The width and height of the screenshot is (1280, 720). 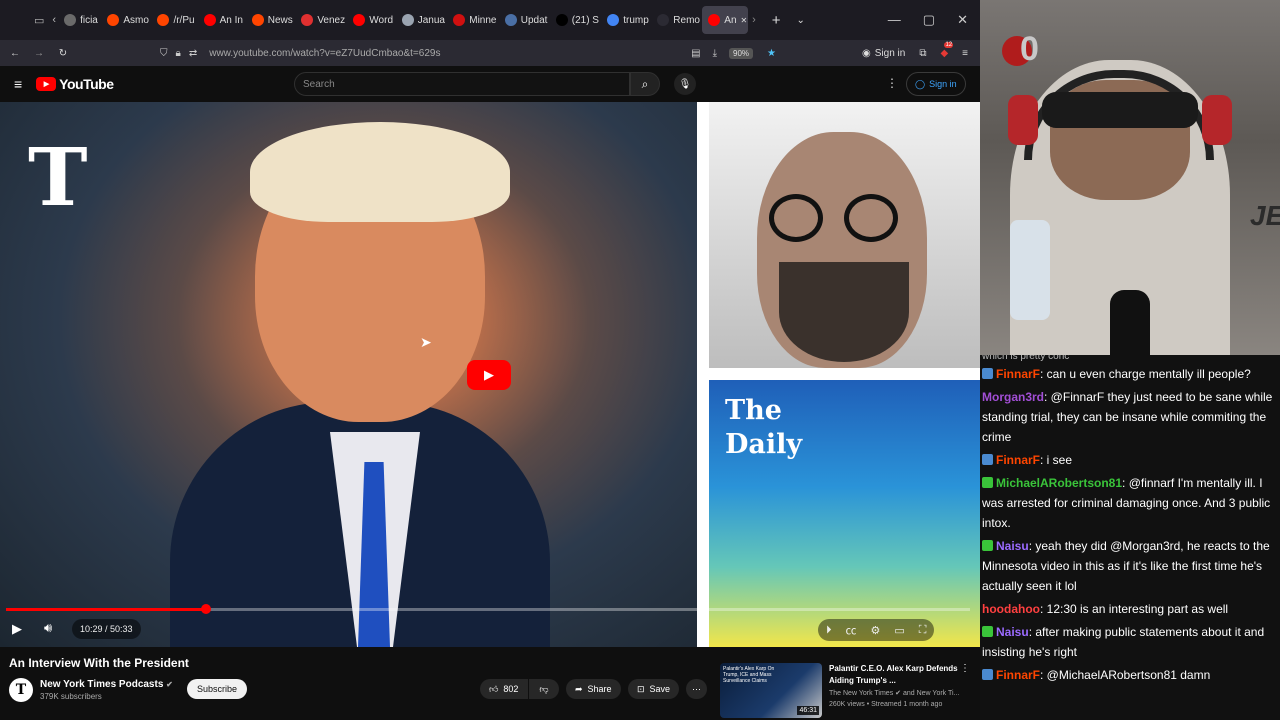 I want to click on tab-label: ficia, so click(x=89, y=20).